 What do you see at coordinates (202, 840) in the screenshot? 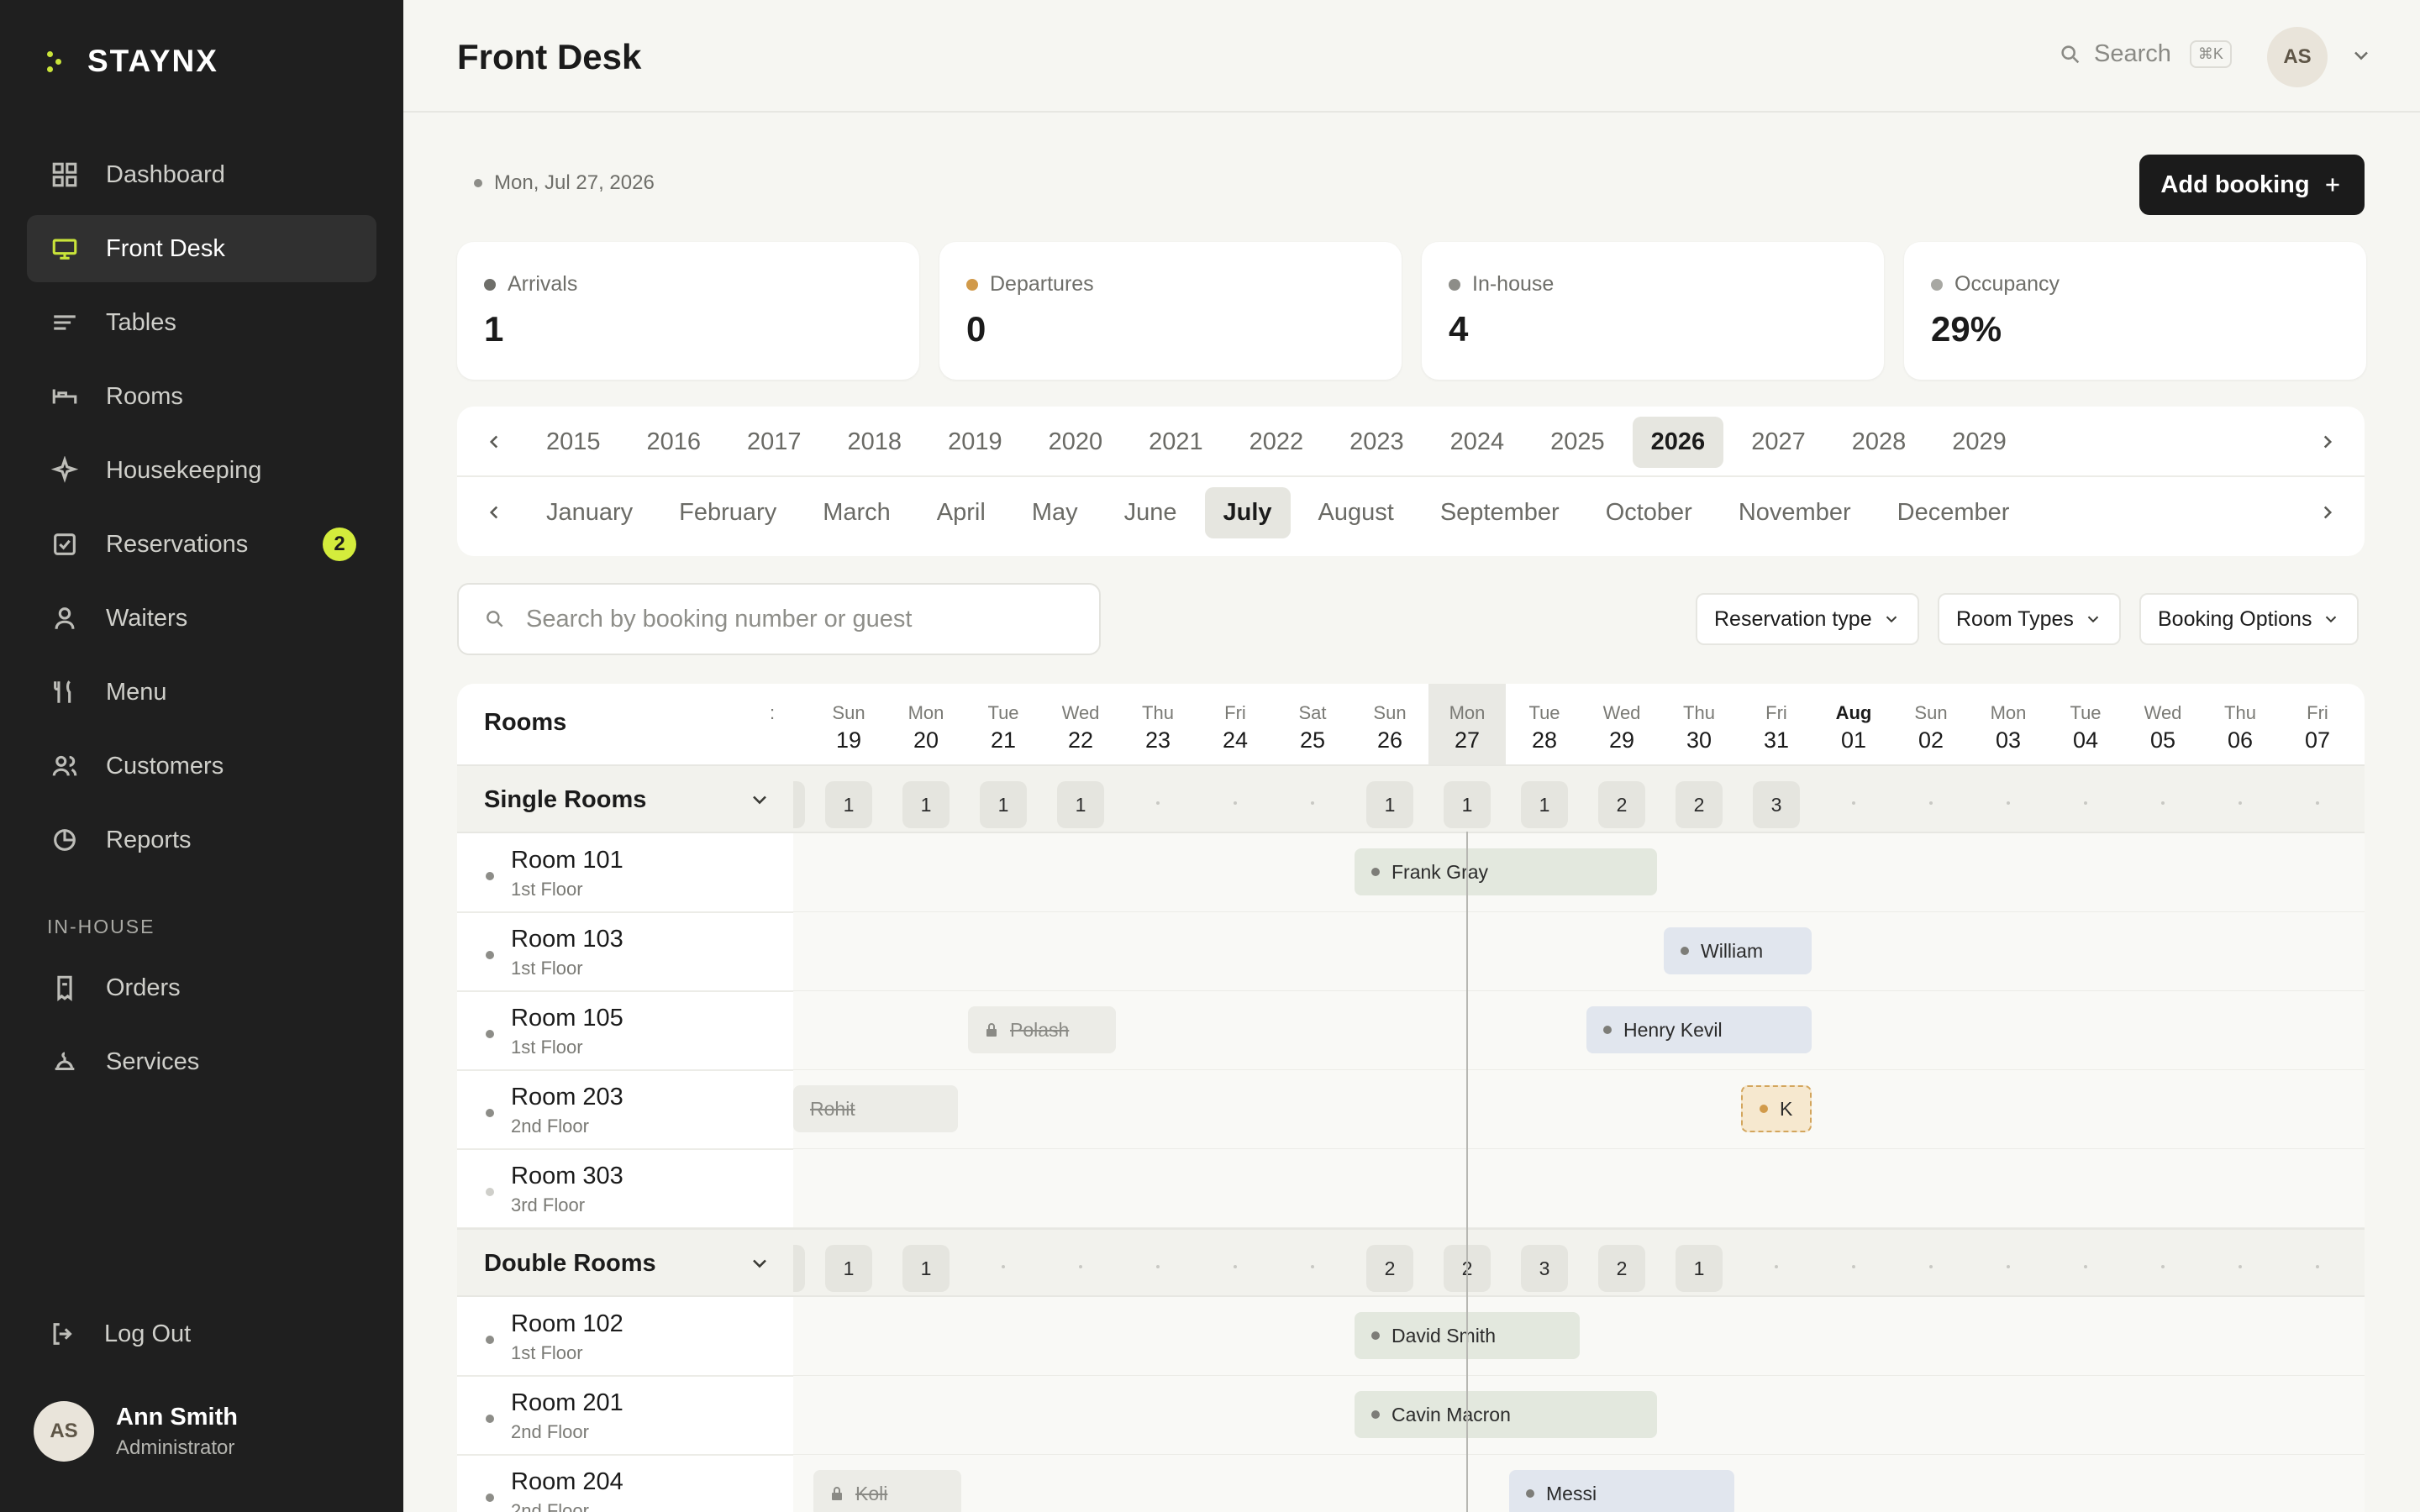
I see `sidebar-item-reports: Reports` at bounding box center [202, 840].